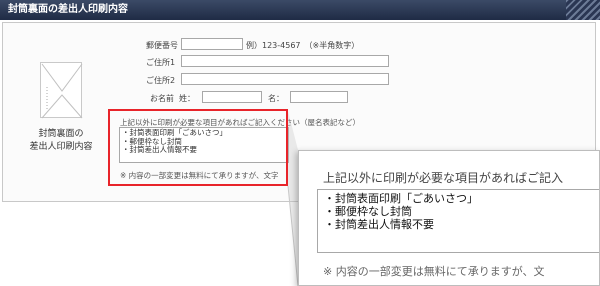 Image resolution: width=600 pixels, height=286 pixels. What do you see at coordinates (443, 178) in the screenshot?
I see `zoom-remarks-label: 上記以外に印刷が必要な項目があればご記入` at bounding box center [443, 178].